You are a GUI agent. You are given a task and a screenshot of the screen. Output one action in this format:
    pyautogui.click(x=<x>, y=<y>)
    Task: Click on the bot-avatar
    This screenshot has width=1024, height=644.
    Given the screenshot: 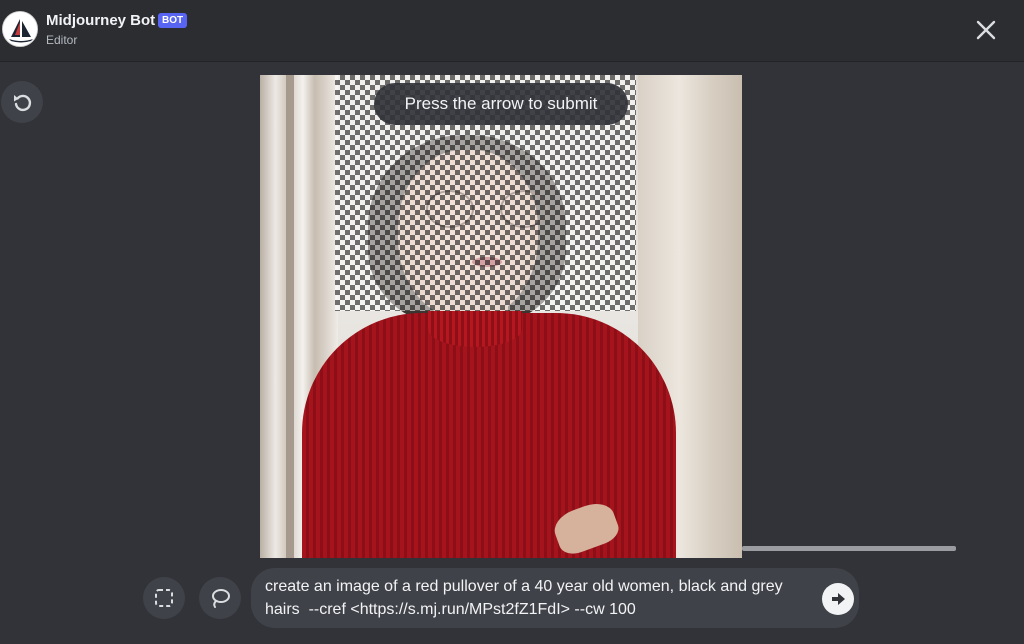 What is the action you would take?
    pyautogui.click(x=20, y=29)
    